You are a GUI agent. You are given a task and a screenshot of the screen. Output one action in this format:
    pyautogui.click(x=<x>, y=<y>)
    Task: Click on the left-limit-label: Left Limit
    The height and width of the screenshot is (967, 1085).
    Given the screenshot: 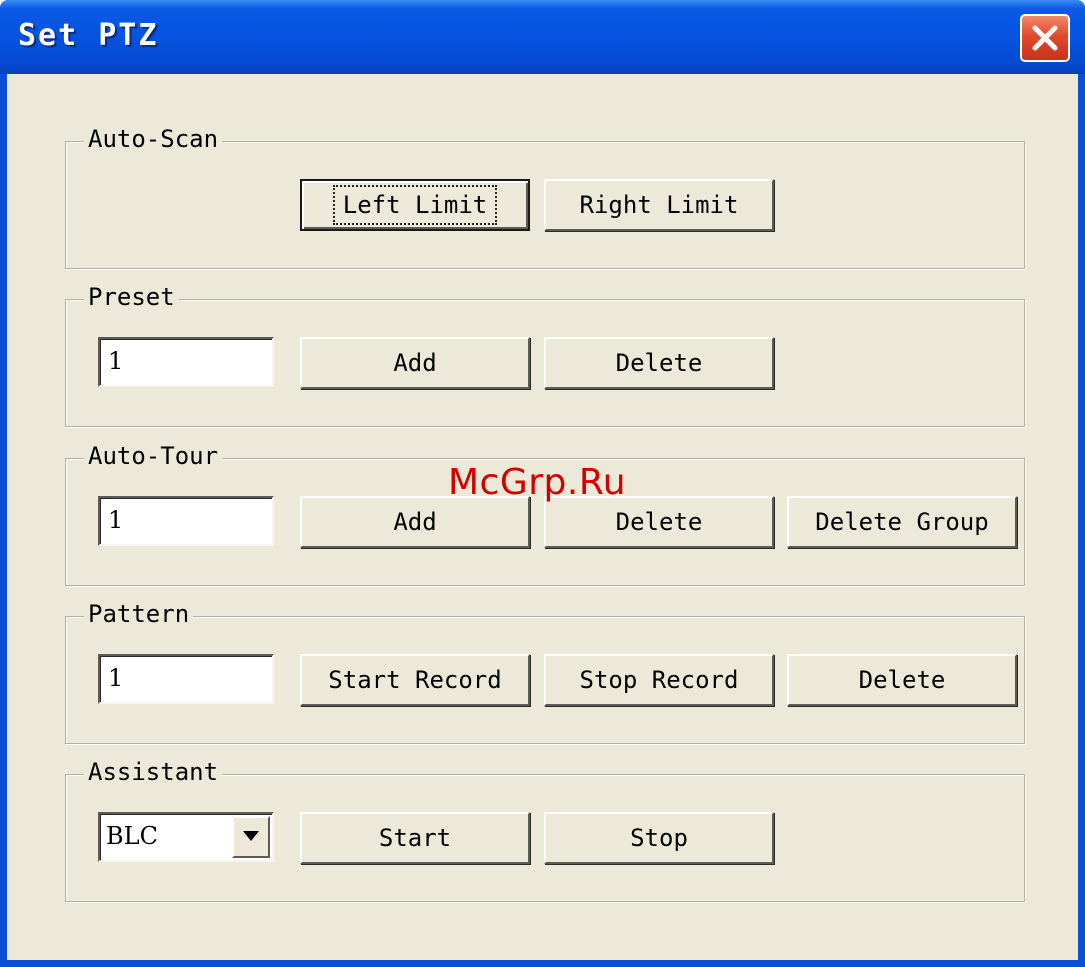 What is the action you would take?
    pyautogui.click(x=415, y=205)
    